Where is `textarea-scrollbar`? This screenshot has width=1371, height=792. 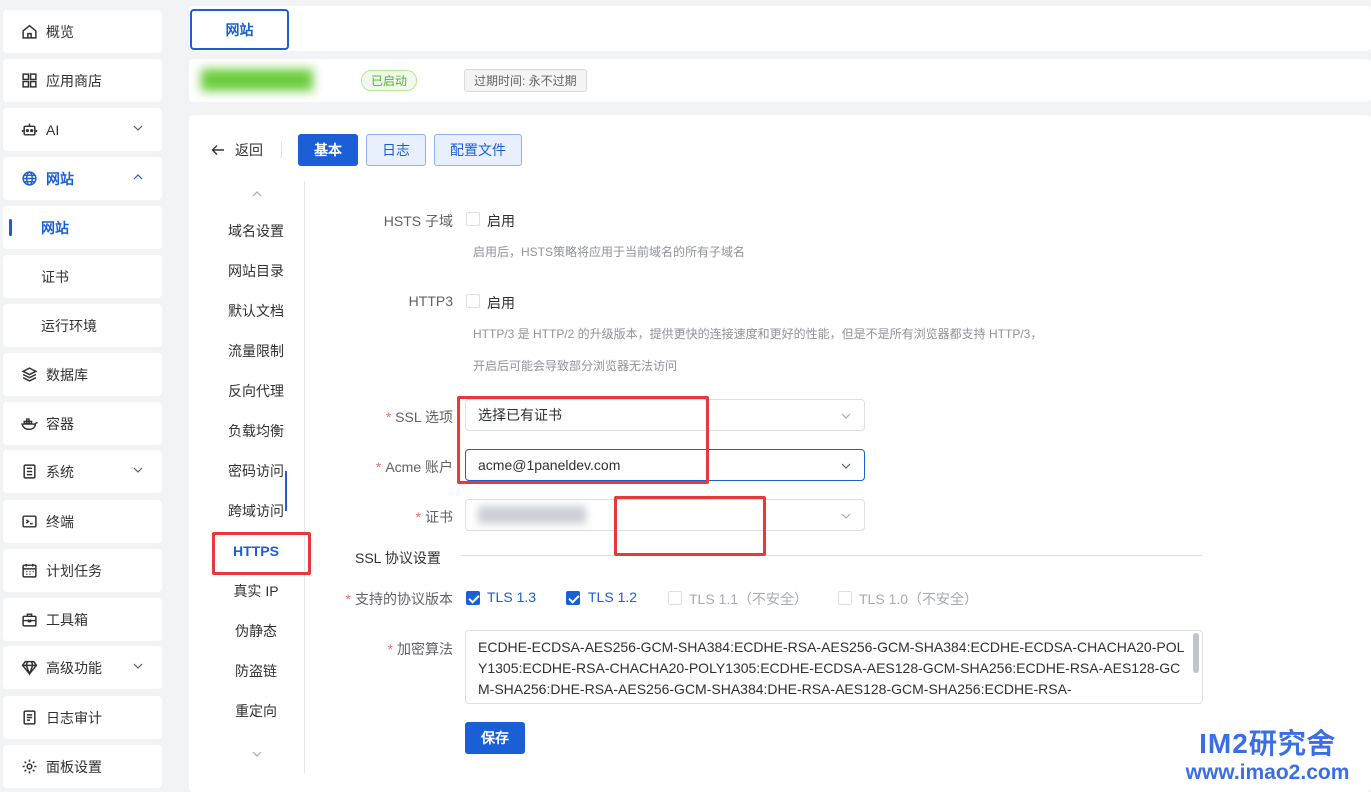
textarea-scrollbar is located at coordinates (1196, 653).